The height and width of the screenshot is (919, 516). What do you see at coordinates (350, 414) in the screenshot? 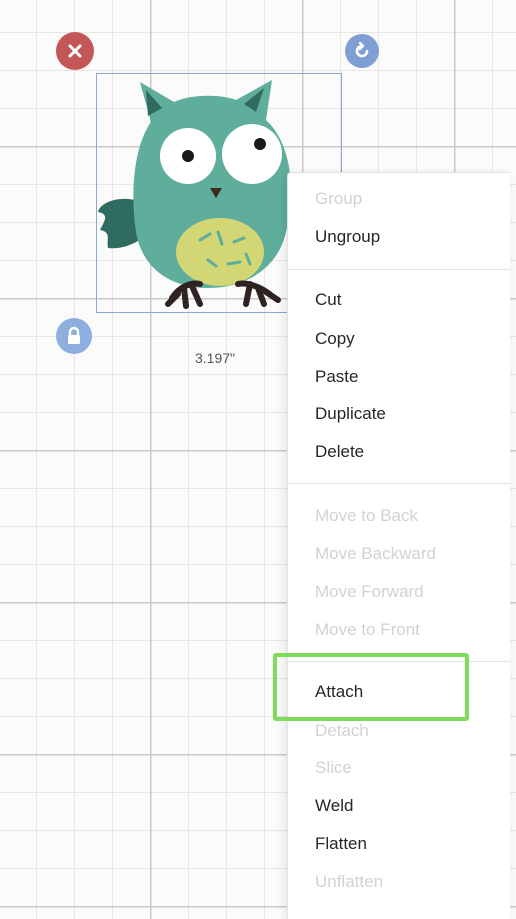
I see `menu-item-duplicate: Duplicate` at bounding box center [350, 414].